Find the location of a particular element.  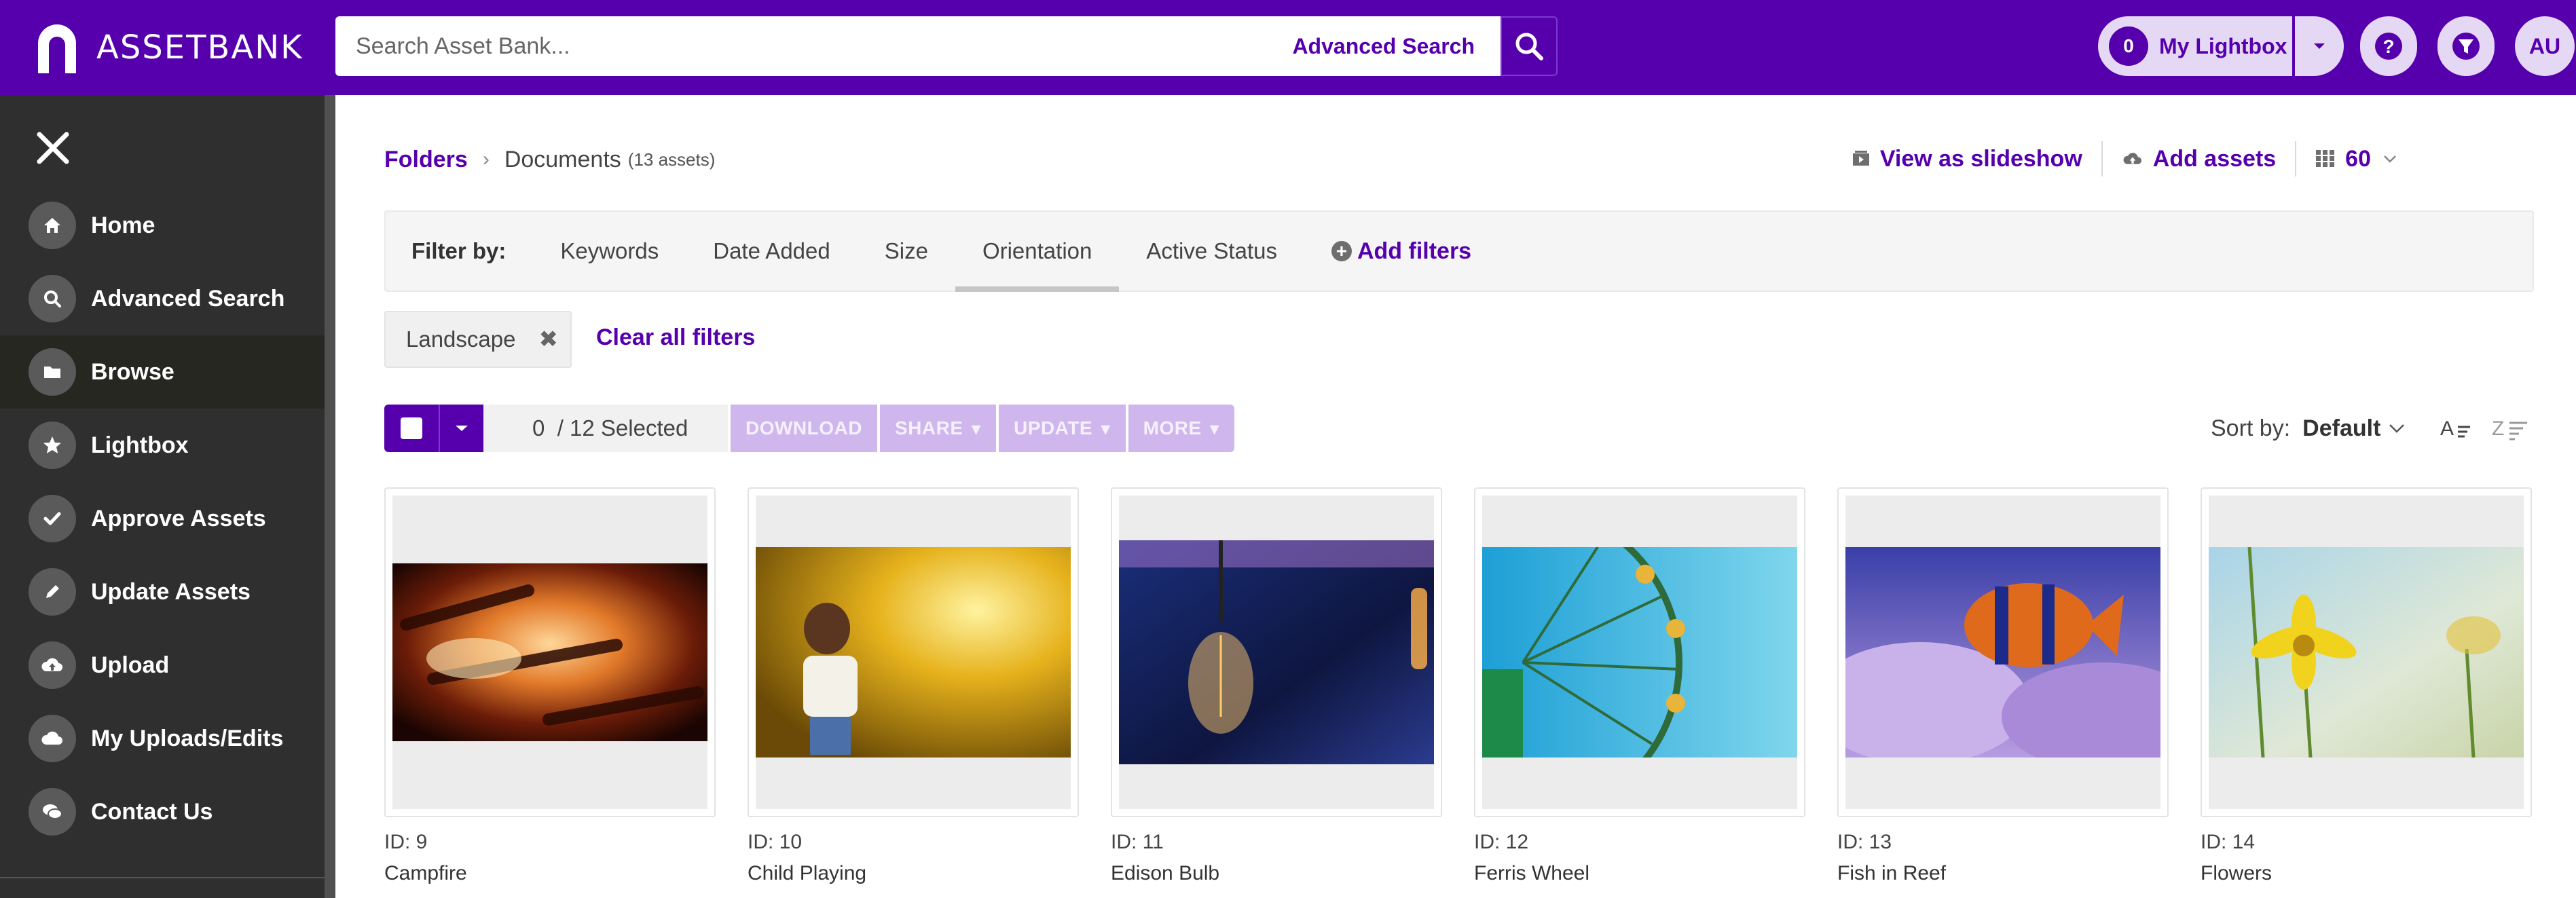

add-filters-label: Add filters is located at coordinates (1414, 251).